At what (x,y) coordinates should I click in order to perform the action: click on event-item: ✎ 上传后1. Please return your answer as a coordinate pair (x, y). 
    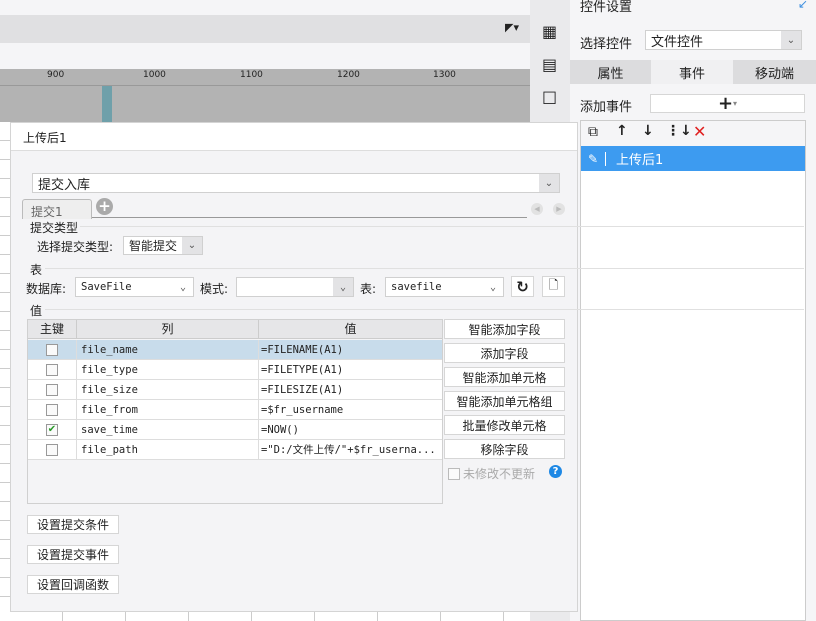
    Looking at the image, I should click on (693, 158).